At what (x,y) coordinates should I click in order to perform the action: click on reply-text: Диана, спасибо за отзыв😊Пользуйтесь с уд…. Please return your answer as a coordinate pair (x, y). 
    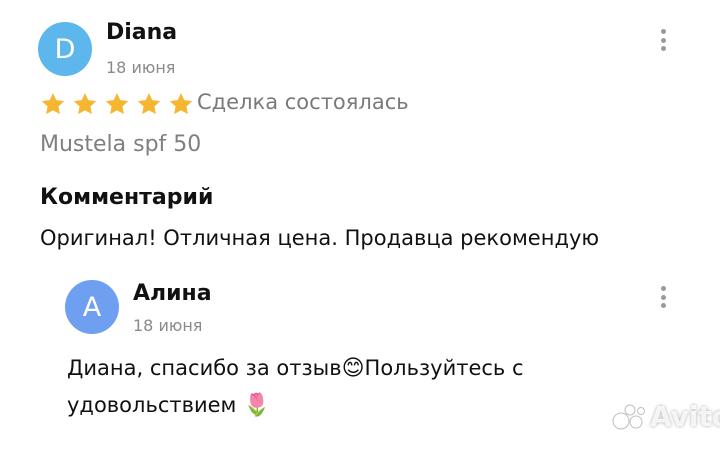
    Looking at the image, I should click on (347, 387).